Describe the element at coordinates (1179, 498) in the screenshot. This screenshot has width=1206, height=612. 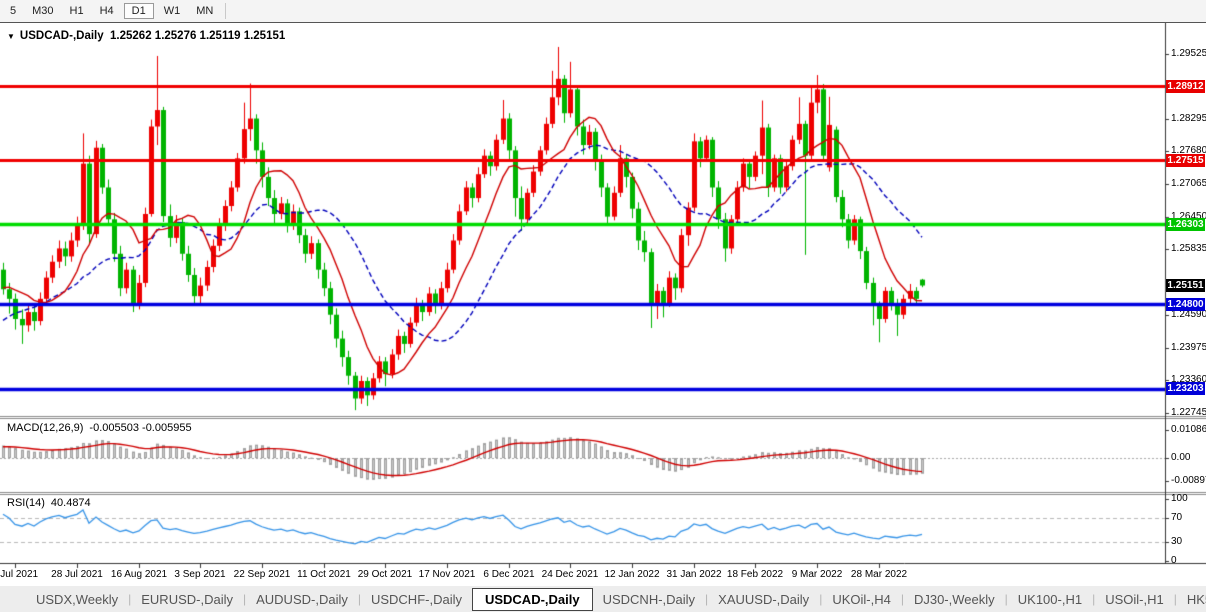
I see `rsi-axis-label: 100` at that location.